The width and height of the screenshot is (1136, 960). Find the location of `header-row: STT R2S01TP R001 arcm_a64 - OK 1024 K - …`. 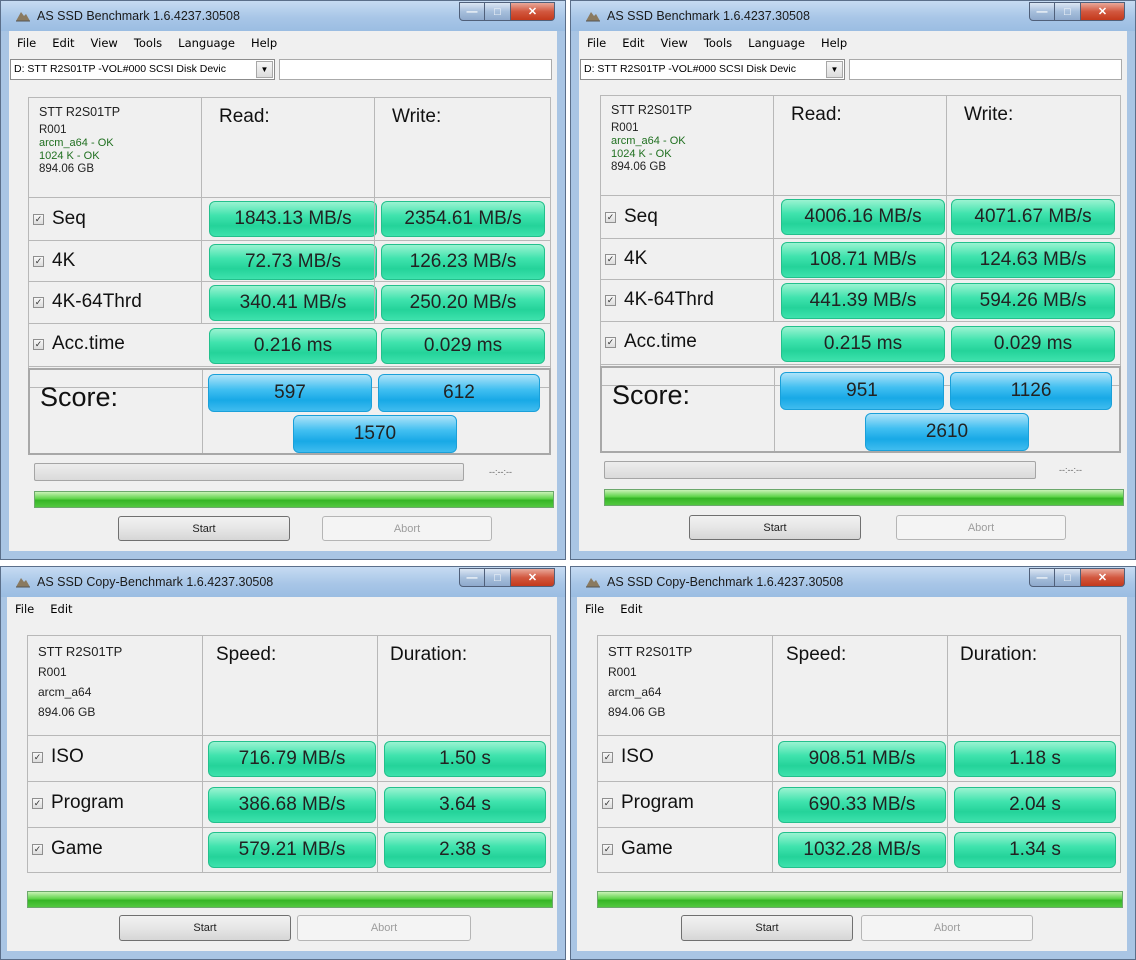

header-row: STT R2S01TP R001 arcm_a64 - OK 1024 K - … is located at coordinates (860, 146).